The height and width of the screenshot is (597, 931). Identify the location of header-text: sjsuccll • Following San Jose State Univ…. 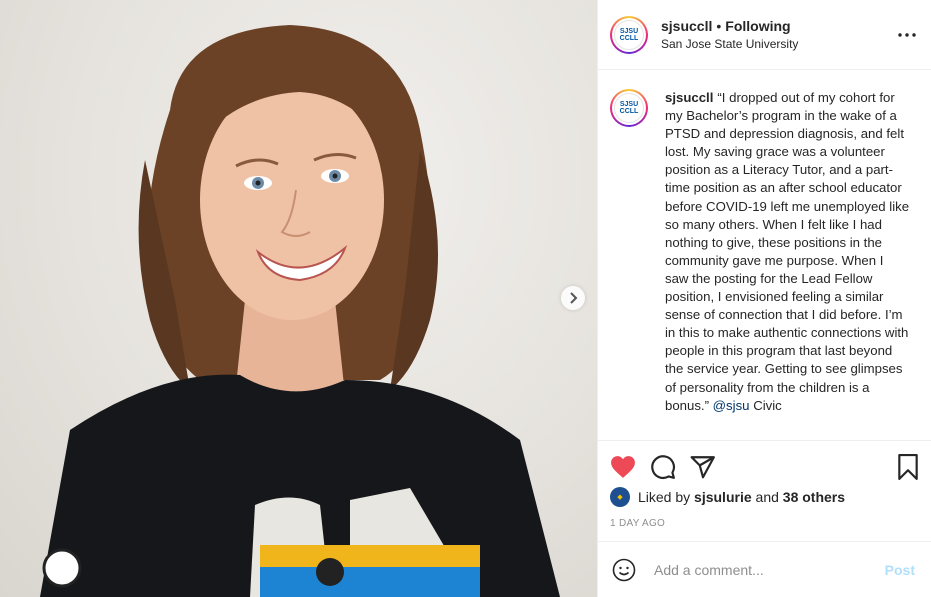
(778, 34).